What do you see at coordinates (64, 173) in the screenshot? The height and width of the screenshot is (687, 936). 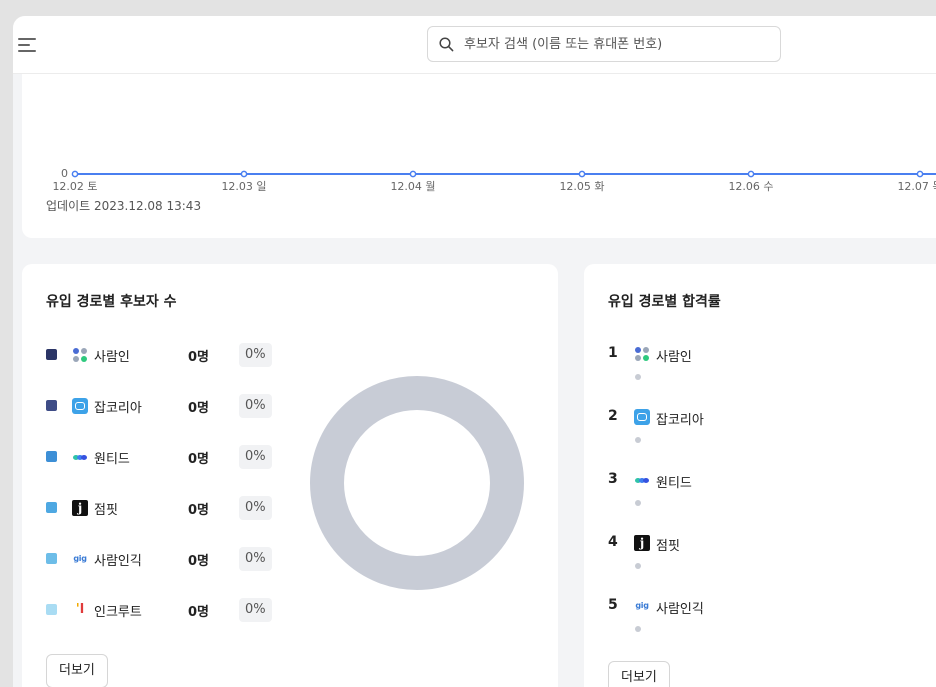 I see `y-axis-zero-label: 0` at bounding box center [64, 173].